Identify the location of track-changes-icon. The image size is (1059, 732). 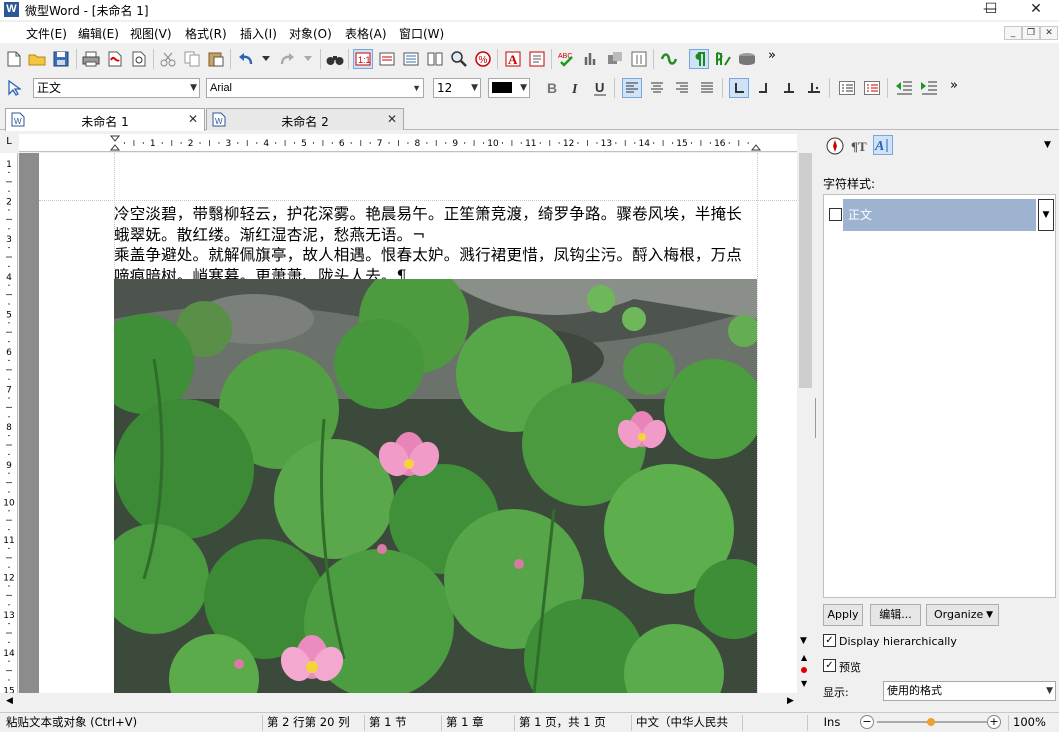
(669, 59).